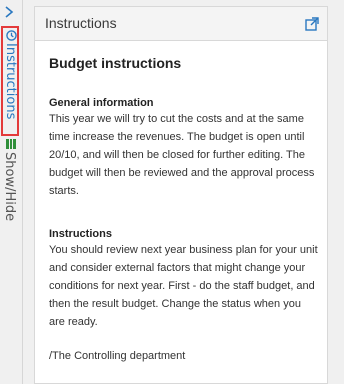  I want to click on external-link-icon, so click(312, 24).